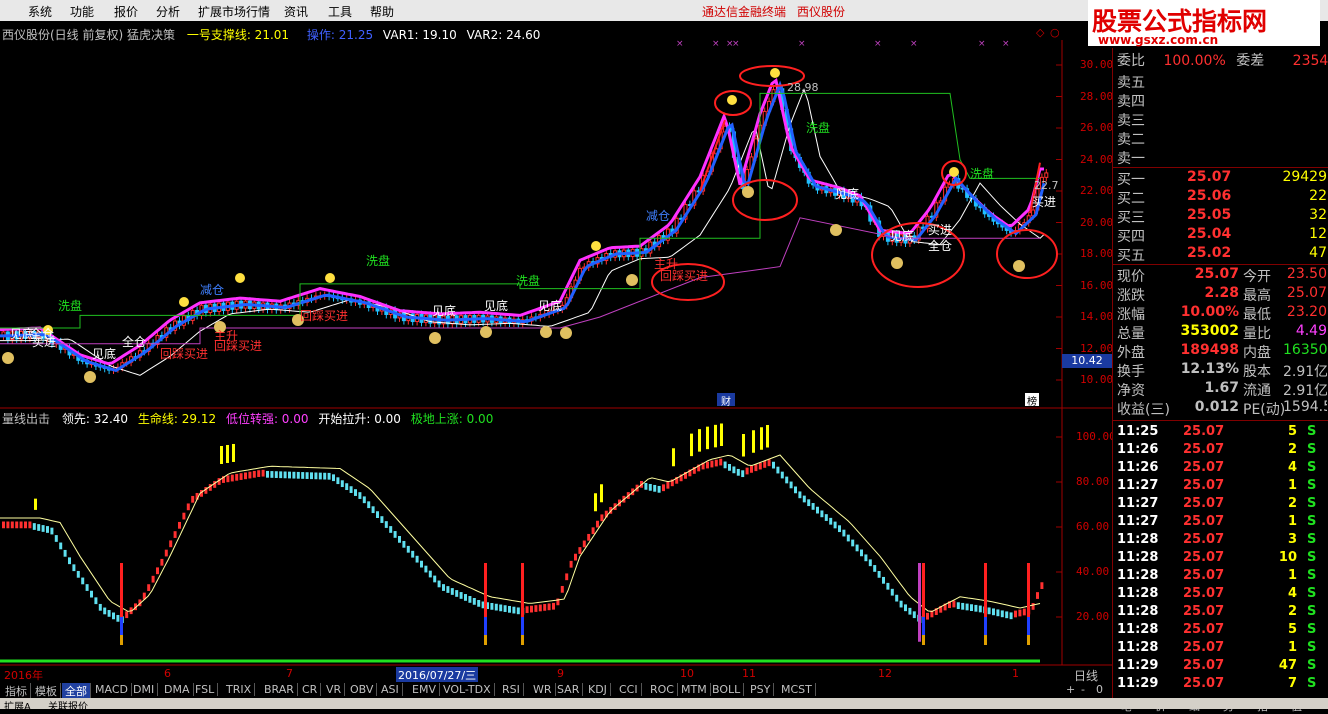 This screenshot has height=714, width=1328. What do you see at coordinates (1131, 237) in the screenshot?
I see `buy-level-label: 买四` at bounding box center [1131, 237].